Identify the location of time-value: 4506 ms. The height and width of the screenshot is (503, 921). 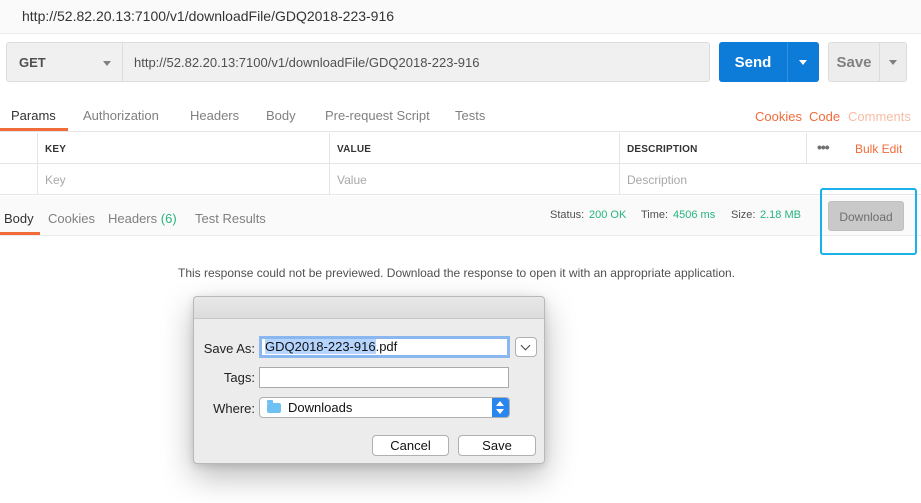
(694, 215).